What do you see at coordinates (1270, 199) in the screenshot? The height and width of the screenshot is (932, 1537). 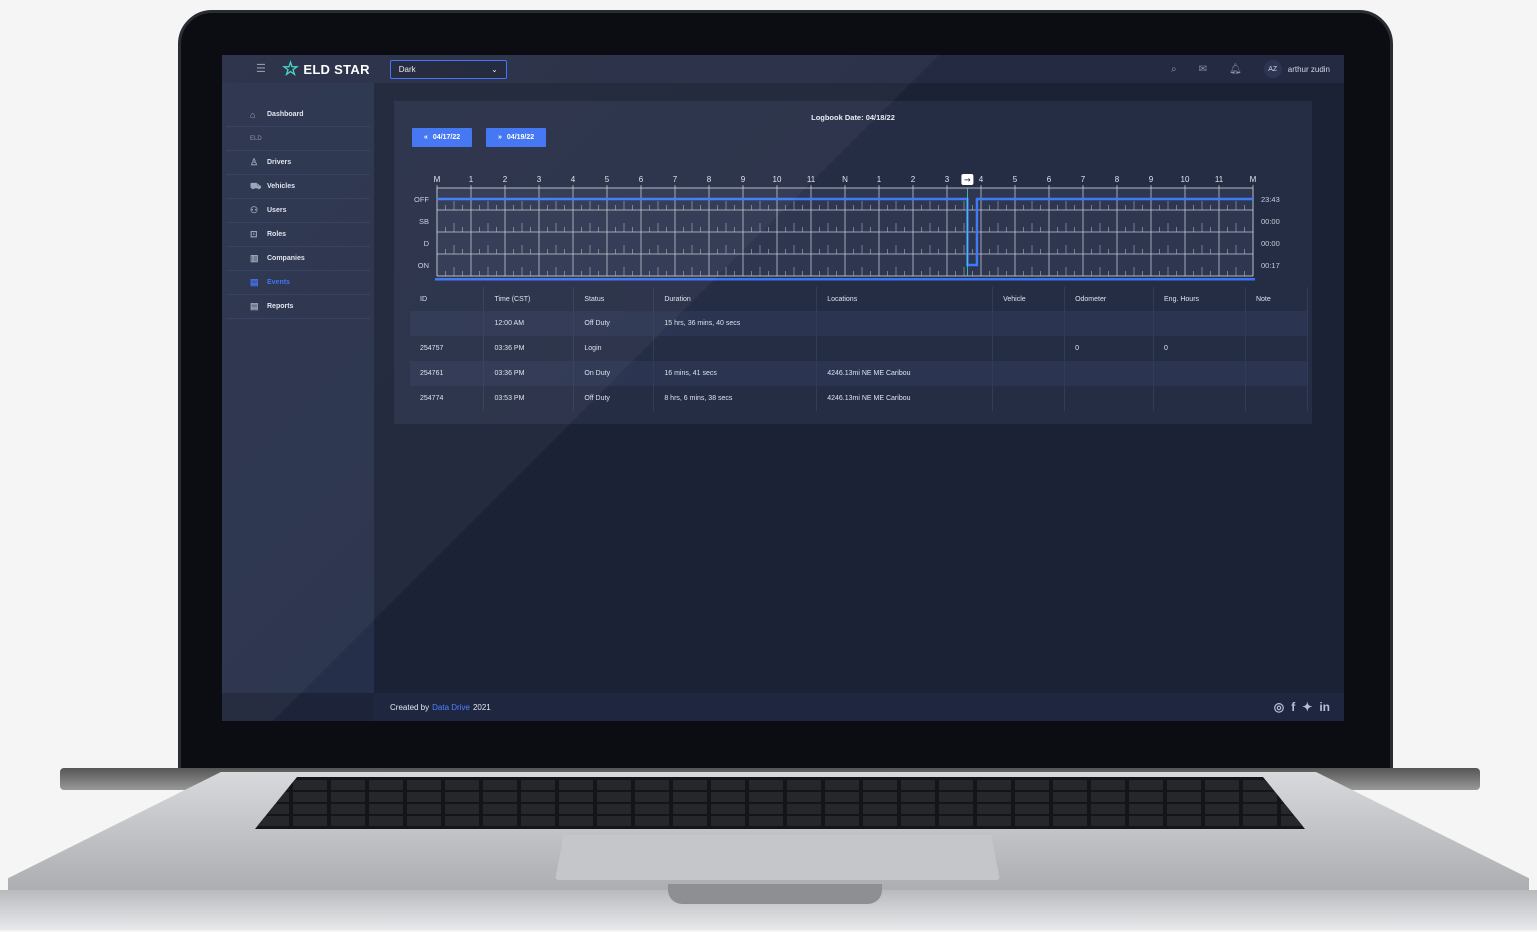 I see `status-total: 23:43` at bounding box center [1270, 199].